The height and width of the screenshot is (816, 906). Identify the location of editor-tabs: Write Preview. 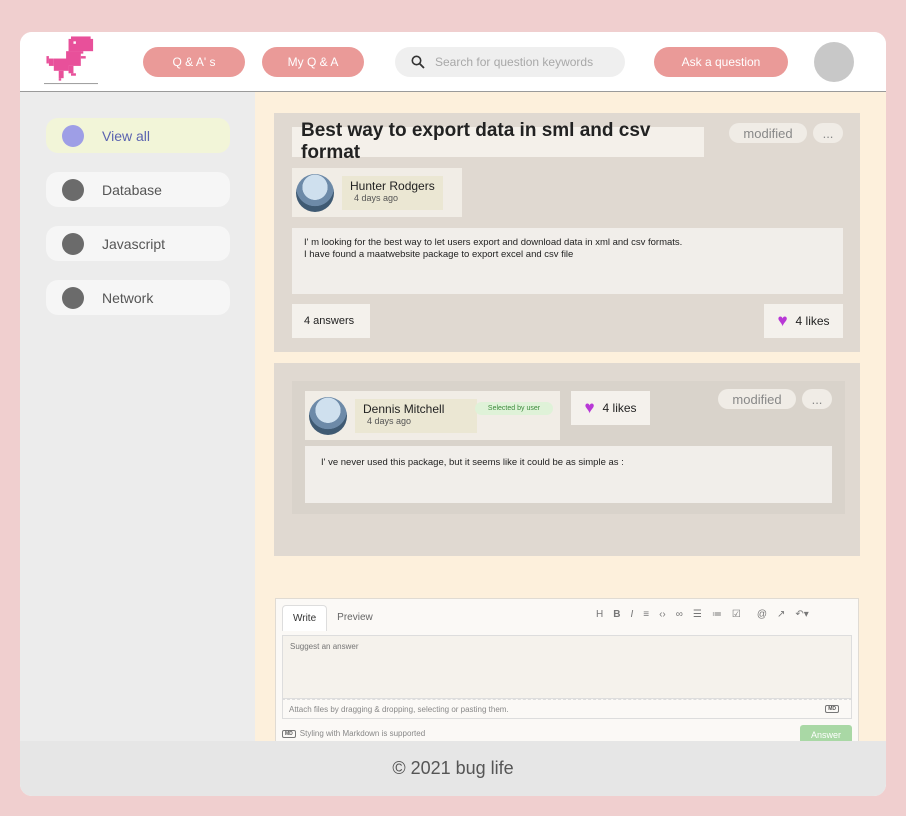
(332, 618).